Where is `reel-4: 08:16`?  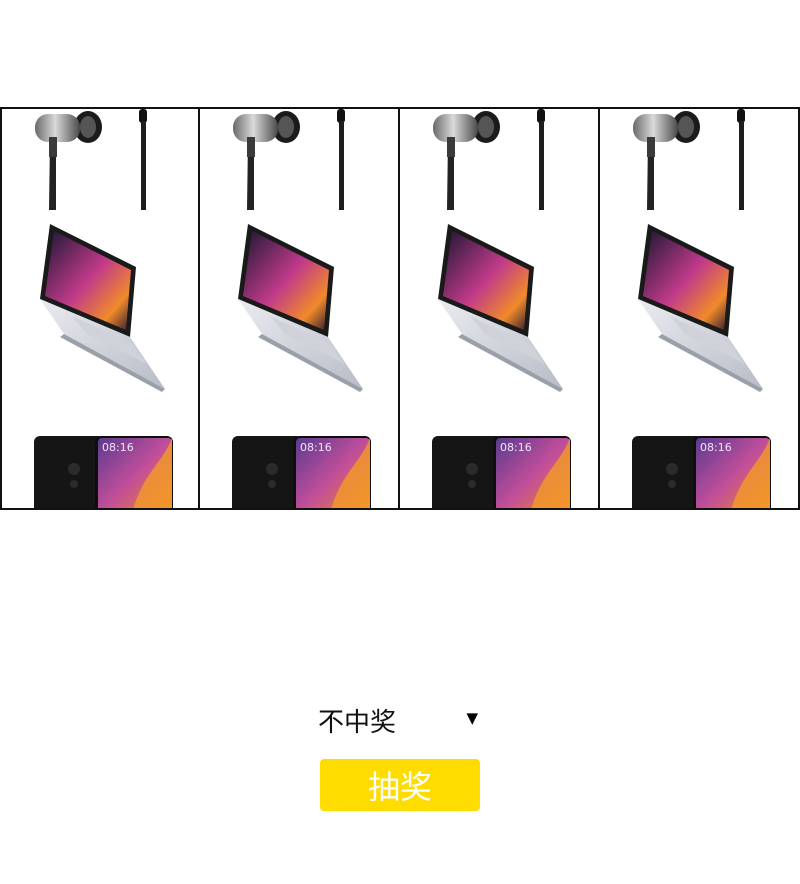 reel-4: 08:16 is located at coordinates (700, 308).